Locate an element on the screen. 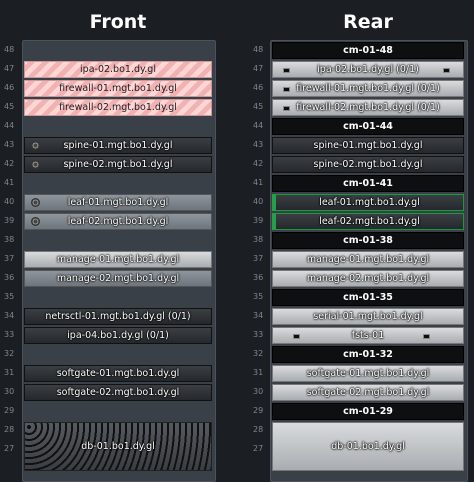 This screenshot has height=482, width=474. rear-blank-cm-01-41: cm-01-41 is located at coordinates (368, 183).